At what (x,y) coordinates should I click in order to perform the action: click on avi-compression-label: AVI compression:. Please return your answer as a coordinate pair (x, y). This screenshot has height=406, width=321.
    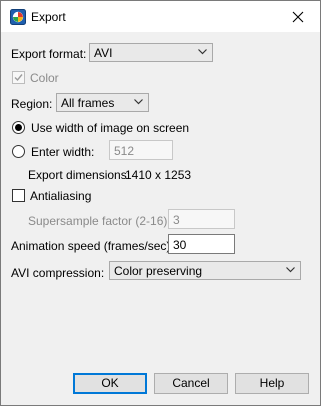
    Looking at the image, I should click on (58, 273).